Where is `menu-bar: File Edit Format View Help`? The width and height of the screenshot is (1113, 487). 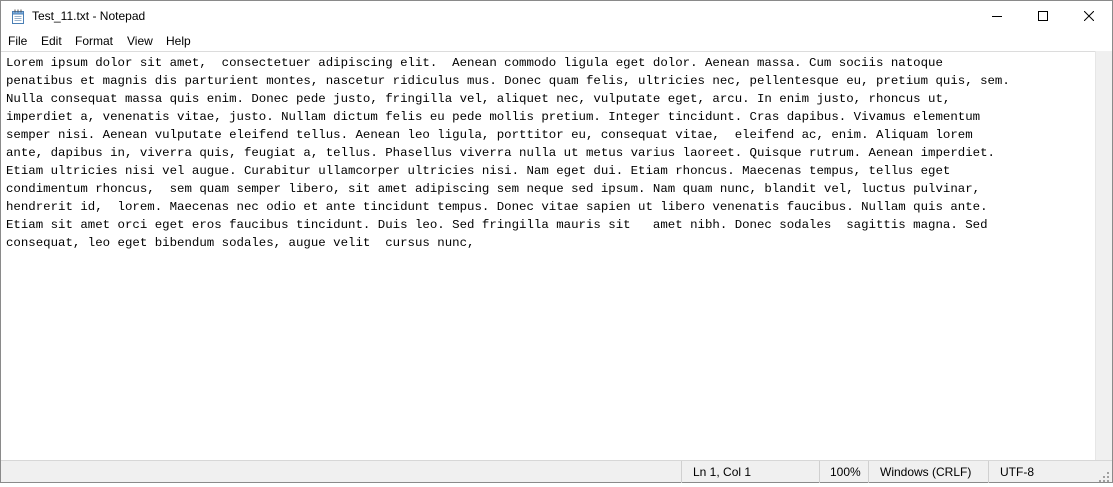
menu-bar: File Edit Format View Help is located at coordinates (556, 41).